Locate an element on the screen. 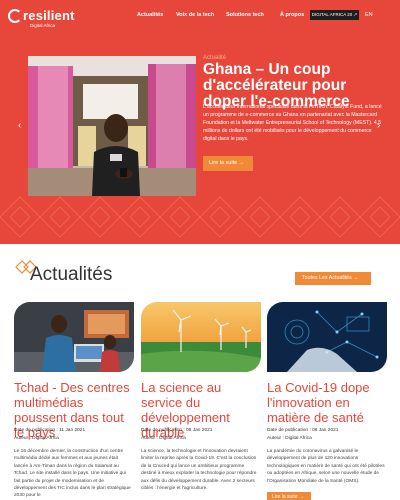 The height and width of the screenshot is (500, 400). hero-photo is located at coordinates (112, 126).